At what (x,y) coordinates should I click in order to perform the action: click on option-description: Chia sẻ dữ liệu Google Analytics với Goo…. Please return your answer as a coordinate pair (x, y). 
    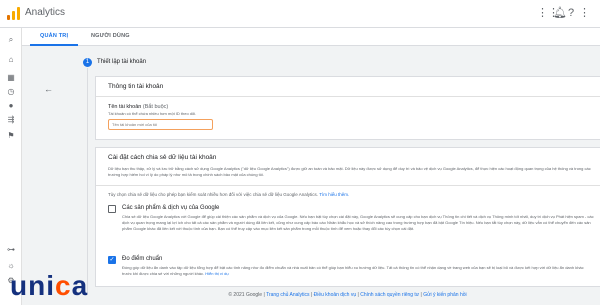
    Looking at the image, I should click on (358, 222).